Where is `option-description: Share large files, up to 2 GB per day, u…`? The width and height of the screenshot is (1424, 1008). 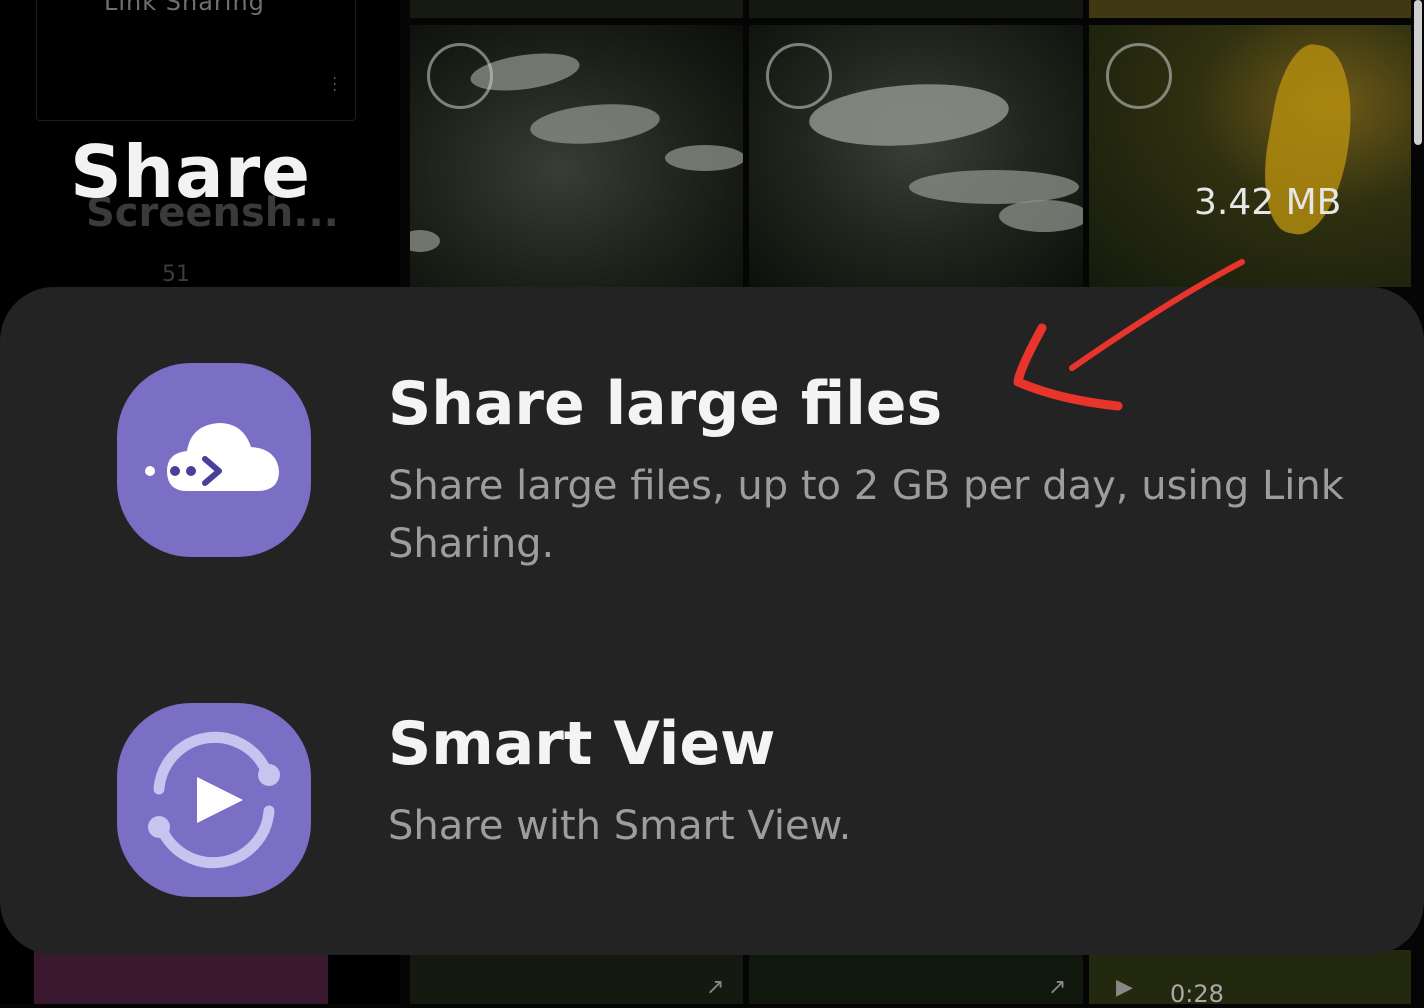 option-description: Share large files, up to 2 GB per day, u… is located at coordinates (866, 515).